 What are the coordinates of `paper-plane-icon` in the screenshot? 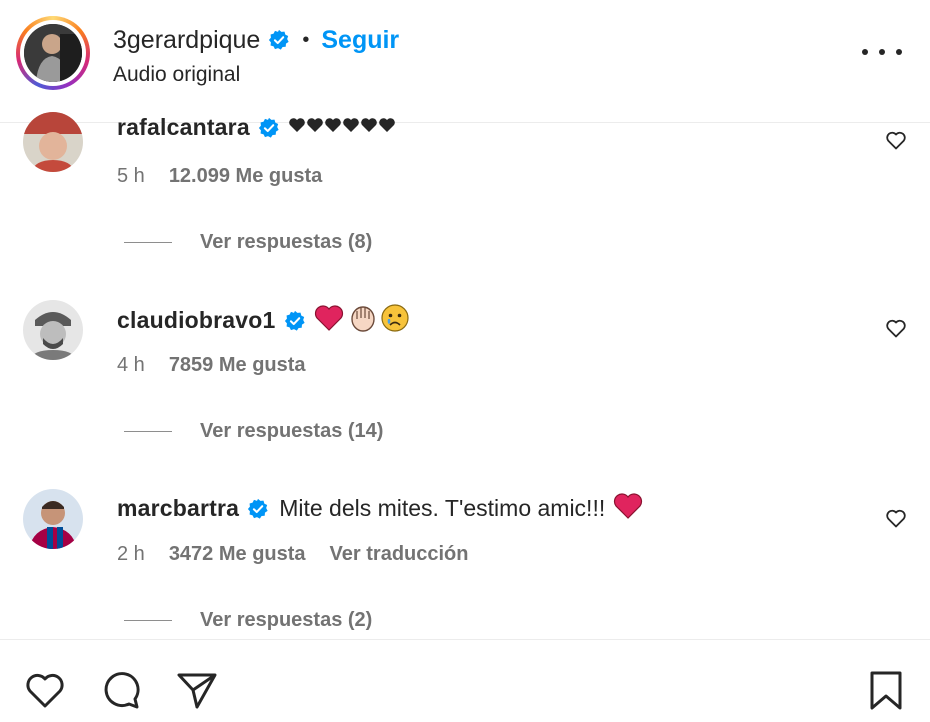 It's located at (197, 690).